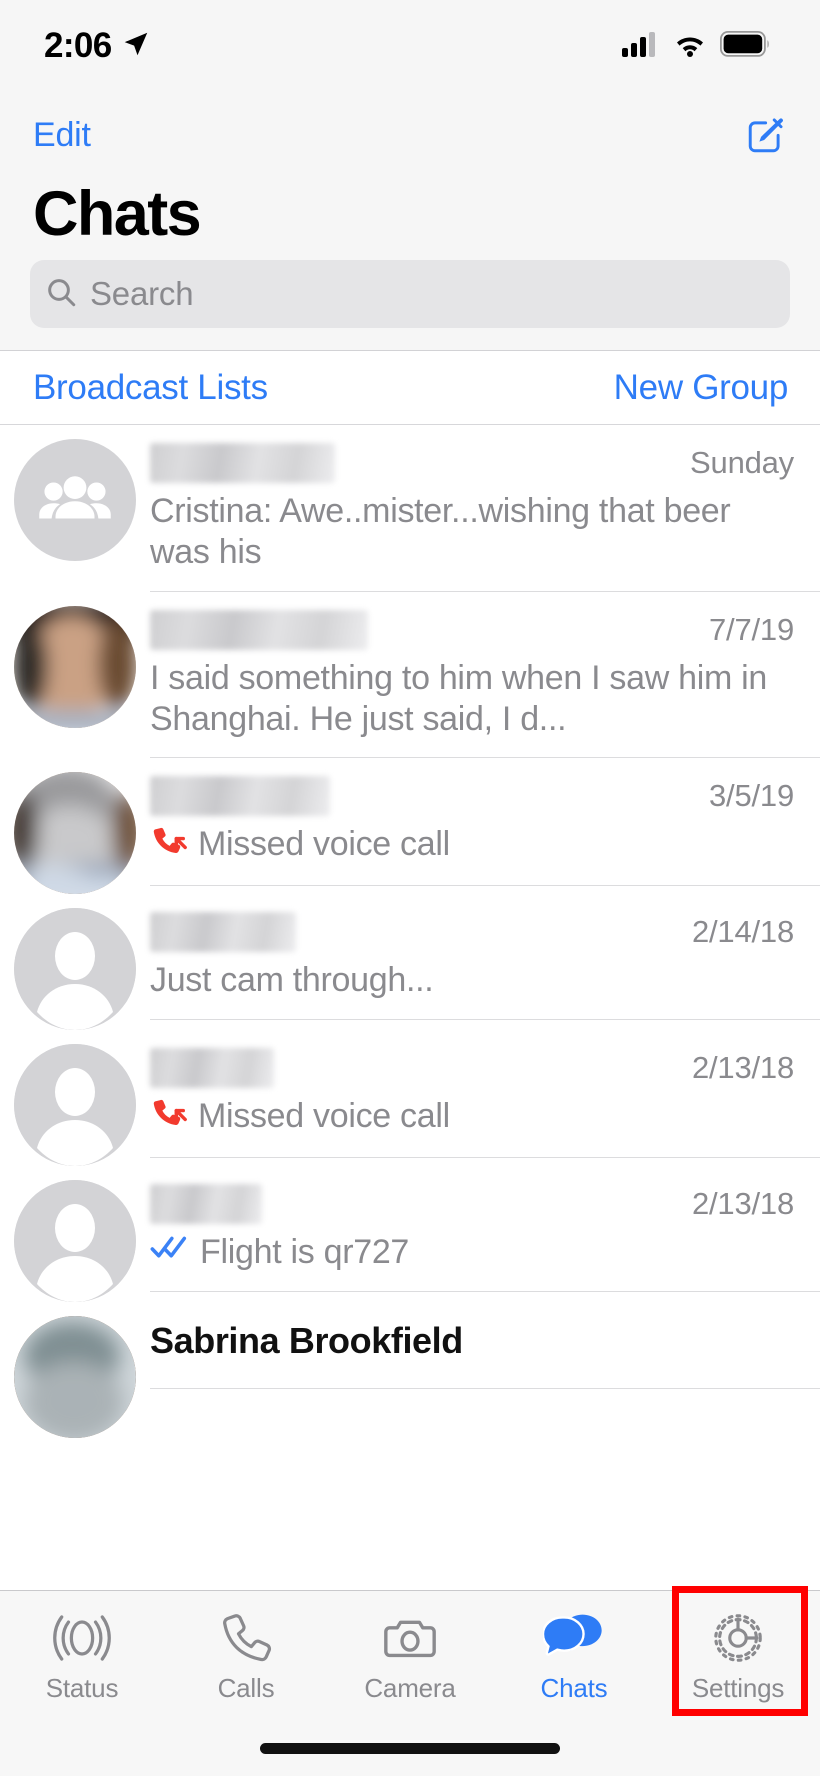 Image resolution: width=820 pixels, height=1776 pixels. I want to click on chat-row-header: Sabrina Brookfield, so click(472, 1341).